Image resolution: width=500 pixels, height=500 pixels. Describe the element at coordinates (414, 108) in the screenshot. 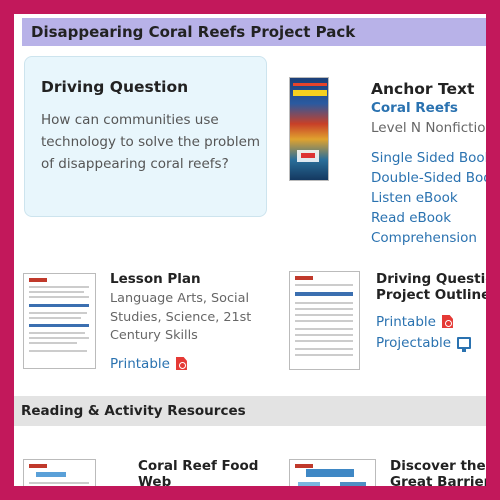

I see `anchor-book-link: Coral Reefs` at that location.